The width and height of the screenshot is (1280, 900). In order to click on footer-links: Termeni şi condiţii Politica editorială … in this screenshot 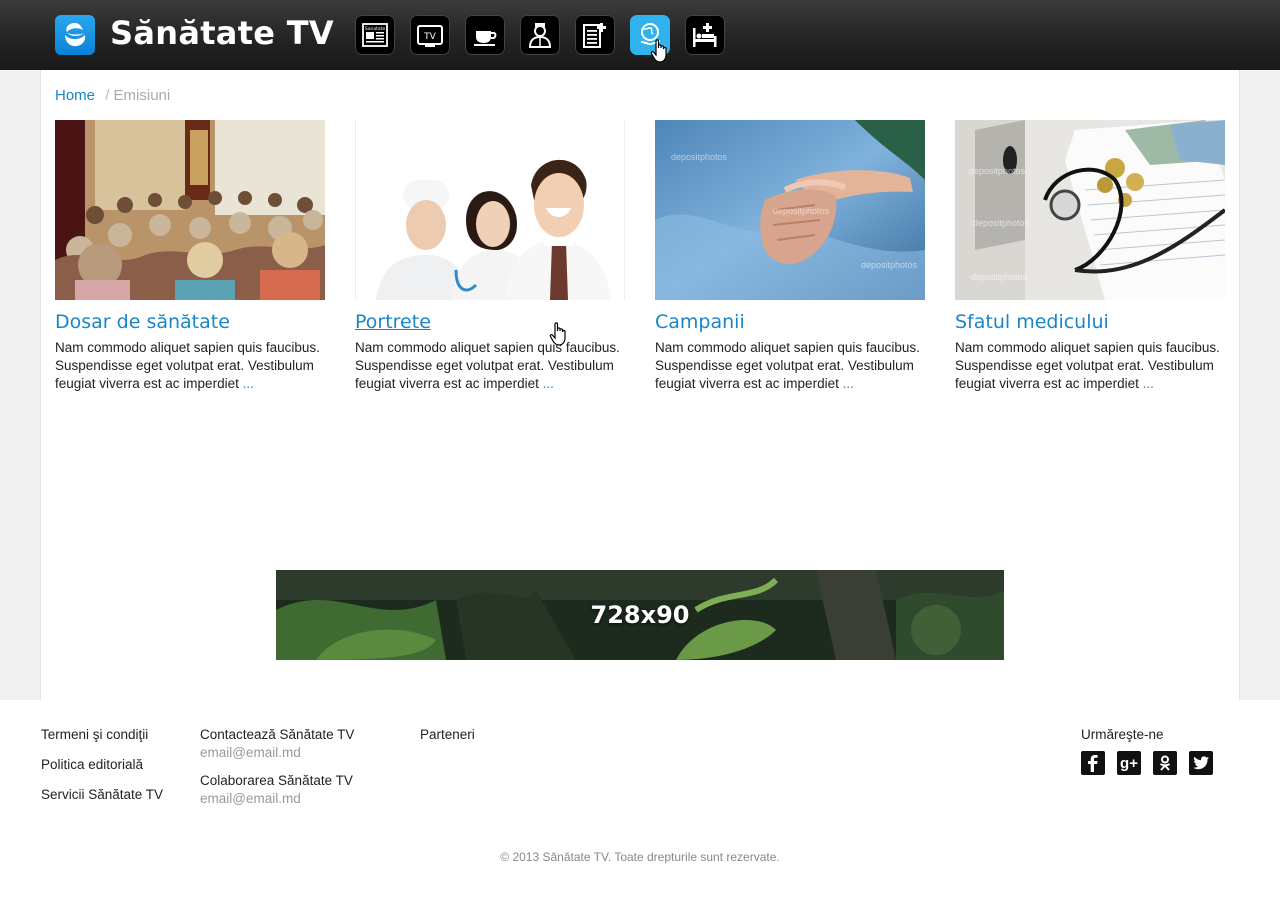, I will do `click(102, 771)`.